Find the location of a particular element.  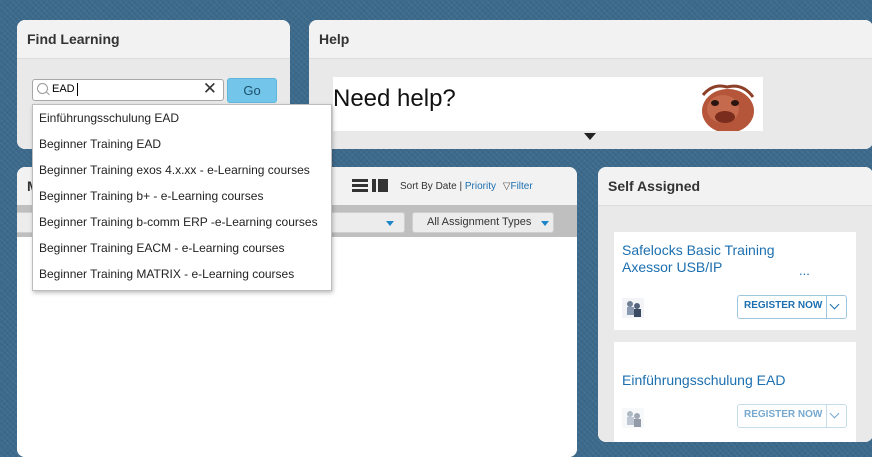

find-learning-title: Find Learning is located at coordinates (153, 39).